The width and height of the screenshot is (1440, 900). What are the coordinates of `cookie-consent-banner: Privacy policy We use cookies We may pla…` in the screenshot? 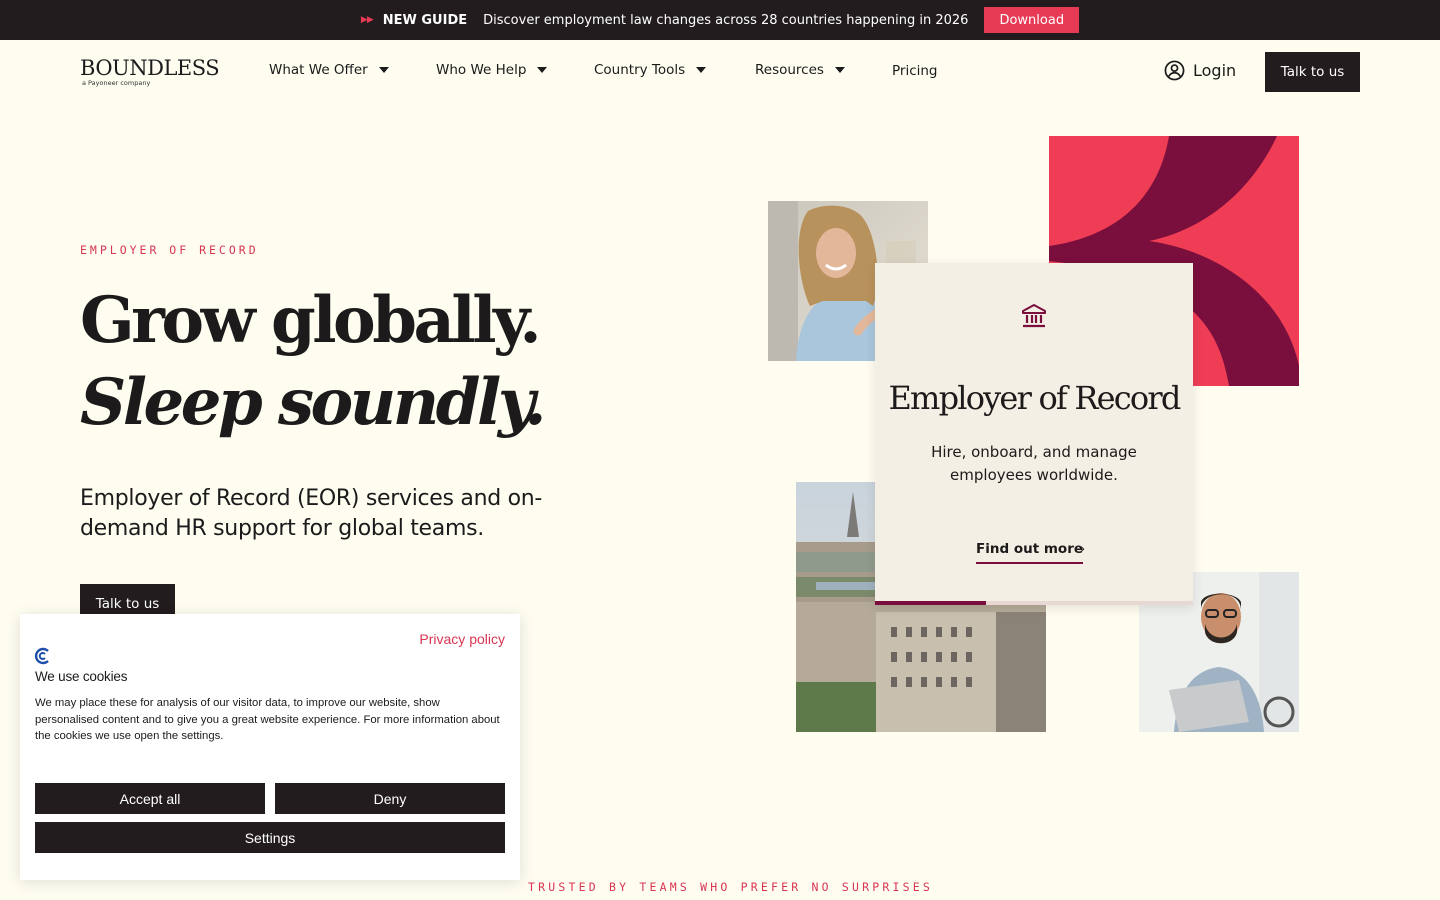 It's located at (270, 747).